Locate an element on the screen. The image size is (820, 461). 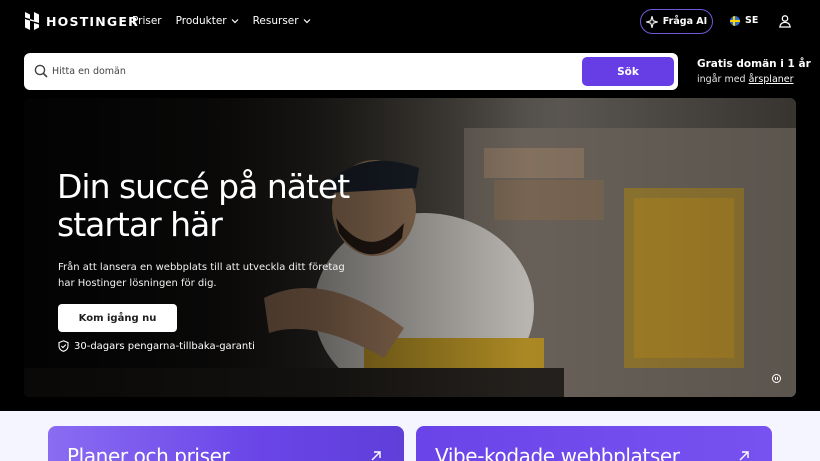
card-title: Planer och priser is located at coordinates (148, 452).